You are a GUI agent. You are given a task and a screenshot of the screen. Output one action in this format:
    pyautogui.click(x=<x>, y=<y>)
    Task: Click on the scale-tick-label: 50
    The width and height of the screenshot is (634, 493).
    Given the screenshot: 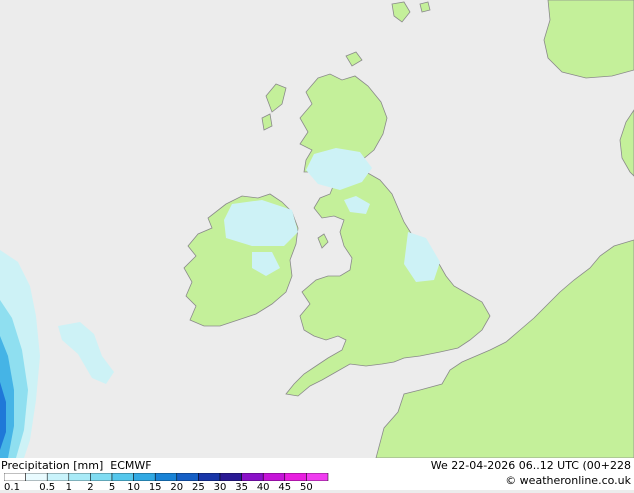 What is the action you would take?
    pyautogui.click(x=306, y=487)
    